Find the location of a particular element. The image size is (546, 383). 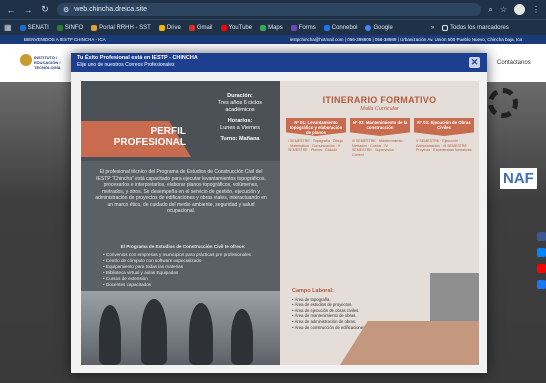

bookmark-gmail: Gmail is located at coordinates (200, 27).